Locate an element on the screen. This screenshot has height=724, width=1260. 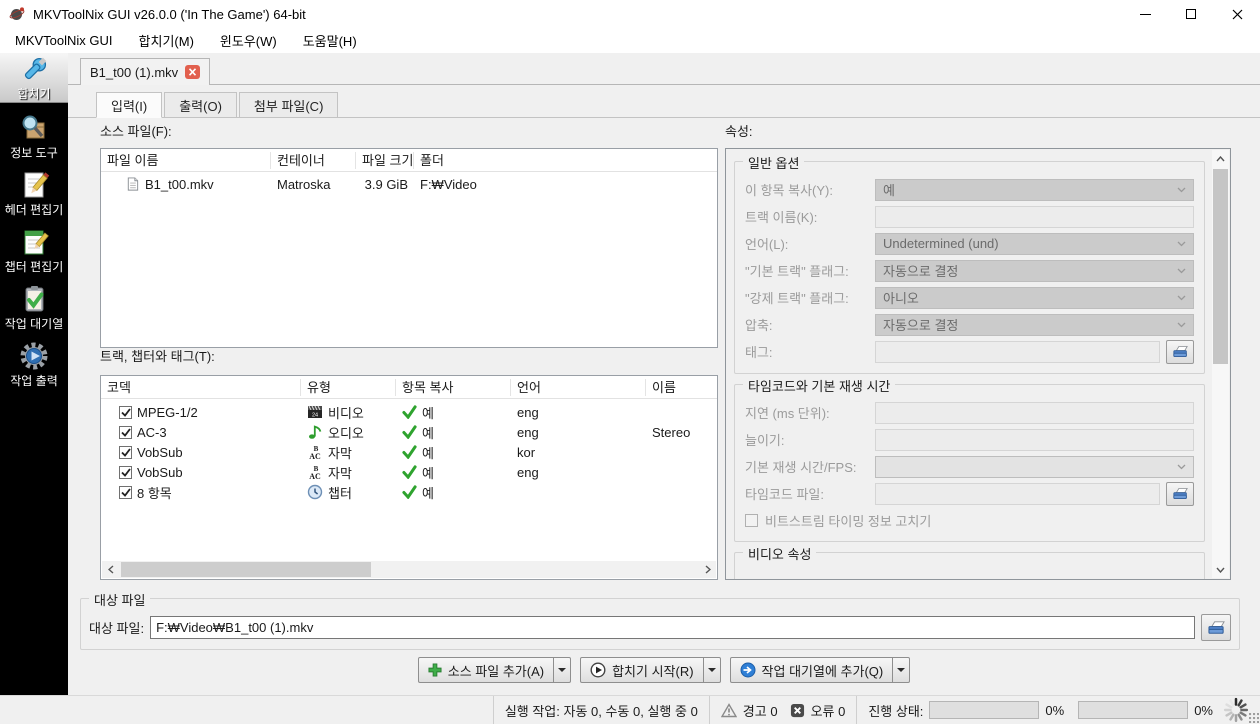
track-language: eng is located at coordinates (528, 472).